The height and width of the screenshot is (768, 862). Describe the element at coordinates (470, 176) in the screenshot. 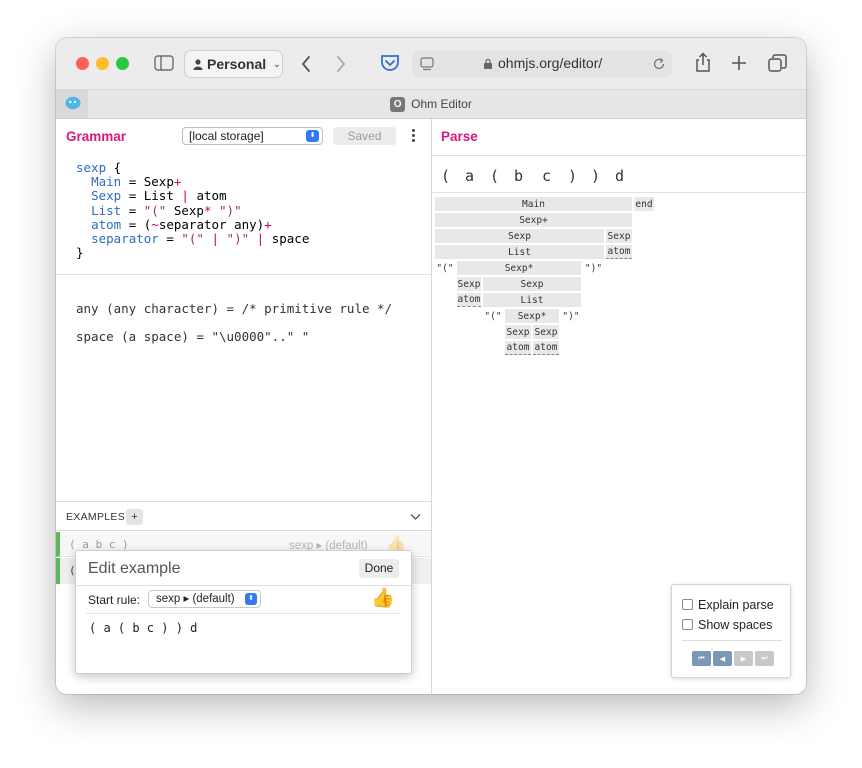

I see `input-char: a` at that location.